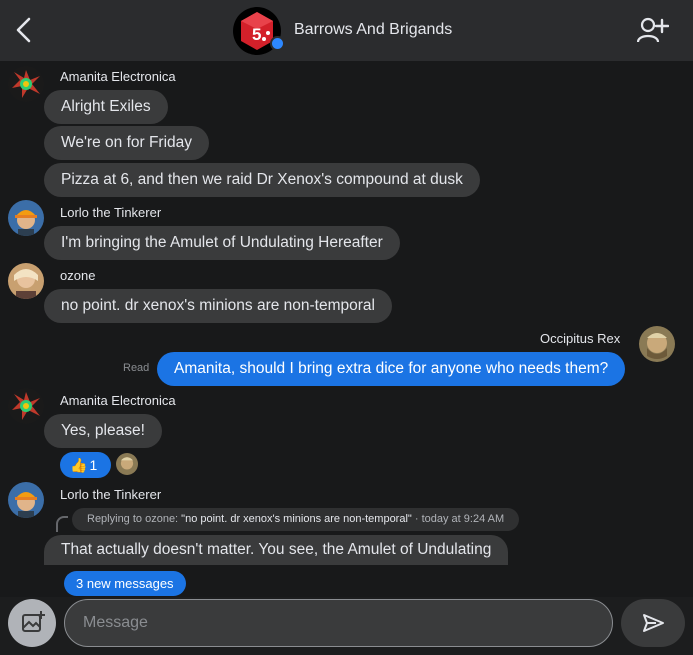 The width and height of the screenshot is (693, 655). I want to click on chat-header: 5 Barrows And Brigands, so click(346, 30).